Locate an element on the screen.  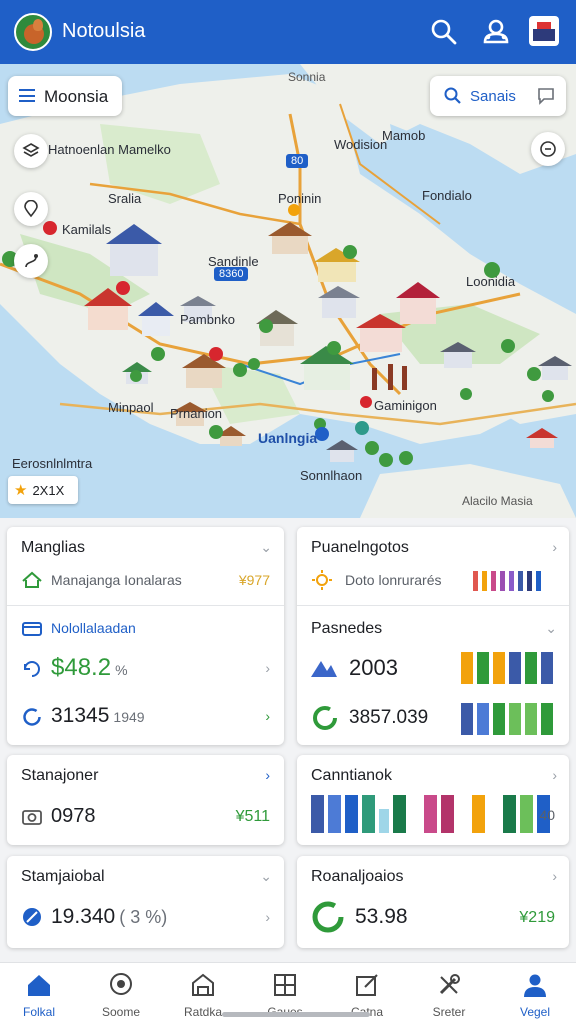
refresh-icon is located at coordinates (32, 669).